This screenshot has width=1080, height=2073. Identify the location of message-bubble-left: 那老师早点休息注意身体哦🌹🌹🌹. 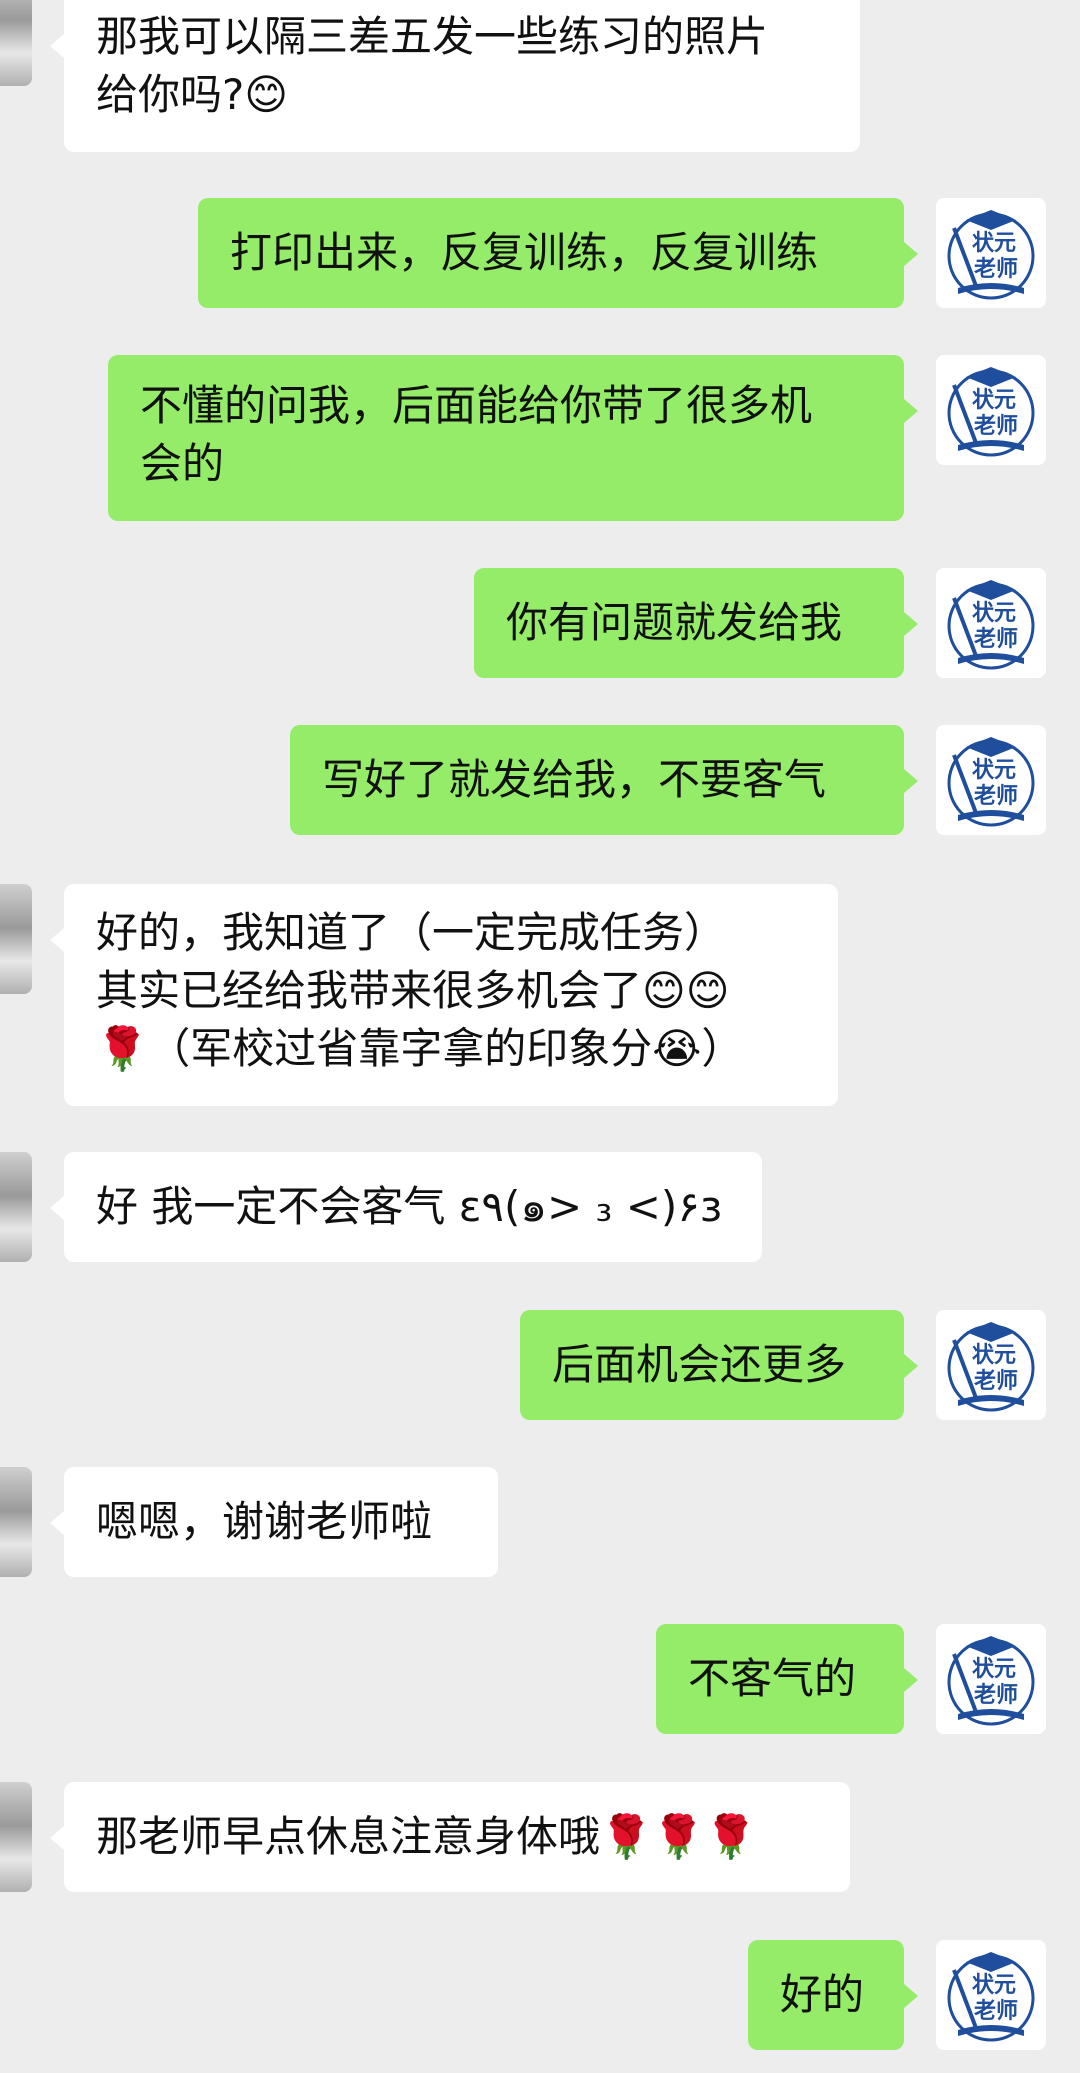
(450, 1837).